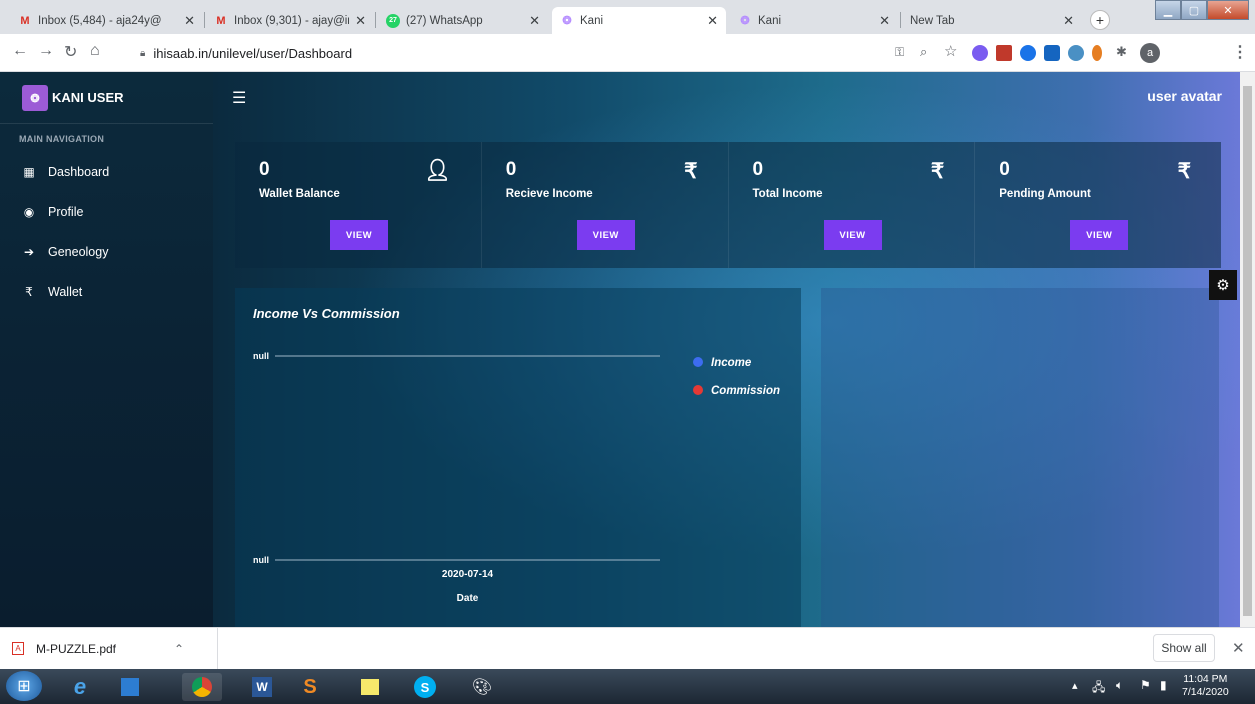 Image resolution: width=1255 pixels, height=704 pixels. What do you see at coordinates (143, 53) in the screenshot?
I see `lock-icon: 🔒︎` at bounding box center [143, 53].